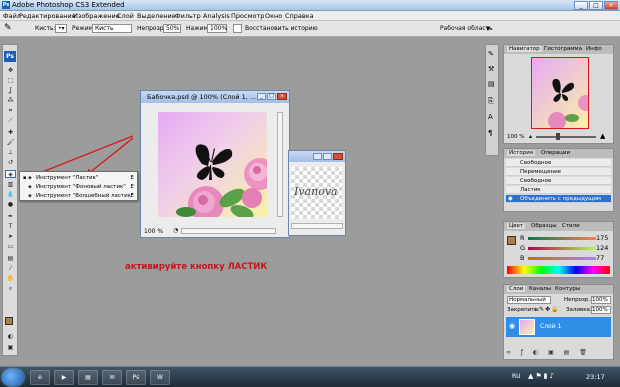 The height and width of the screenshot is (387, 620). What do you see at coordinates (571, 226) in the screenshot?
I see `tab-styles: Стили` at bounding box center [571, 226].